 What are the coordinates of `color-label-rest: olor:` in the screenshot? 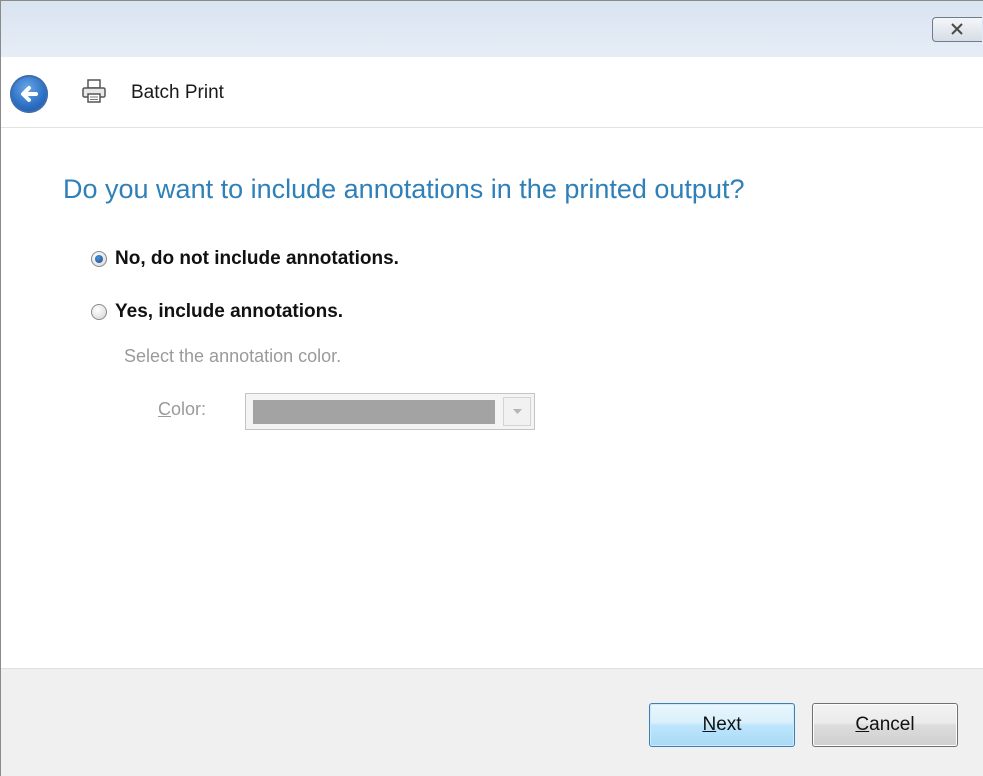 It's located at (189, 409).